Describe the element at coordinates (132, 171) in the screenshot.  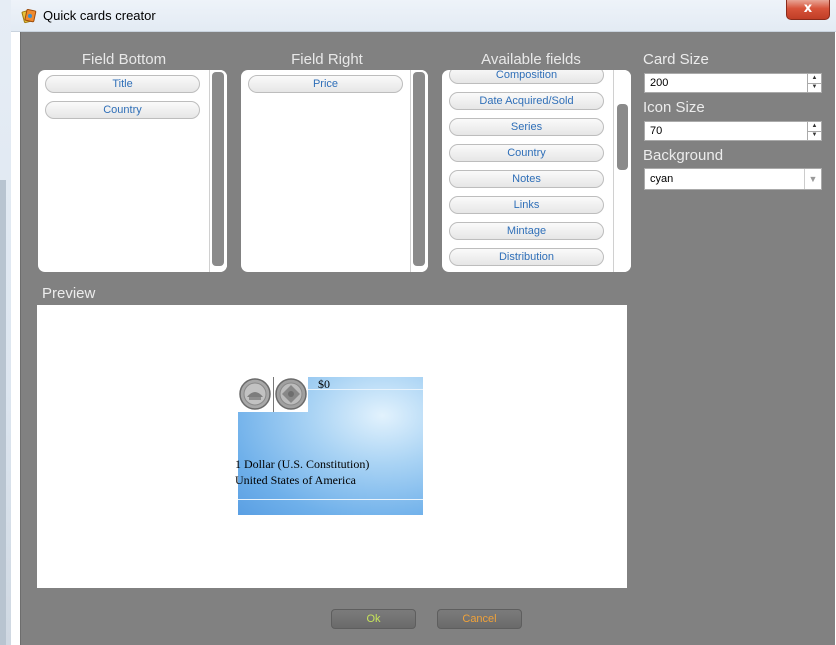
I see `field-bottom-list: Title Country` at that location.